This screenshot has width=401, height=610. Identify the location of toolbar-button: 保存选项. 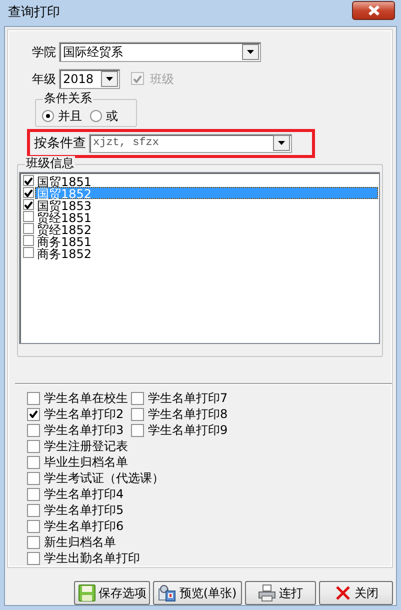
(112, 593).